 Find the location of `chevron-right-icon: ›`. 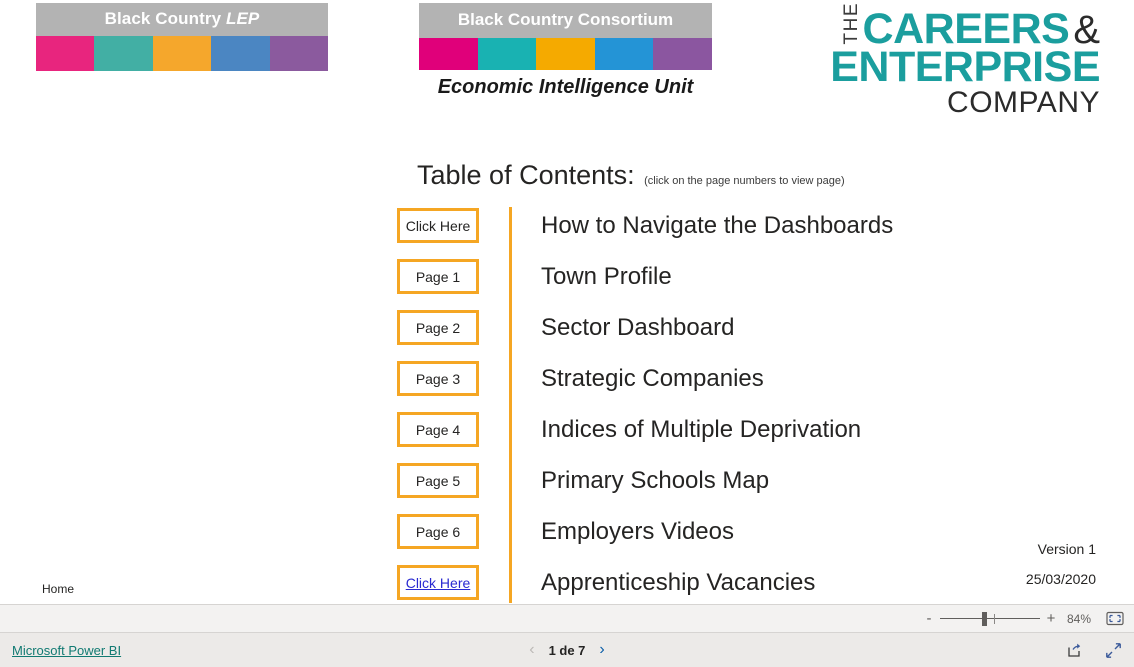

chevron-right-icon: › is located at coordinates (601, 650).